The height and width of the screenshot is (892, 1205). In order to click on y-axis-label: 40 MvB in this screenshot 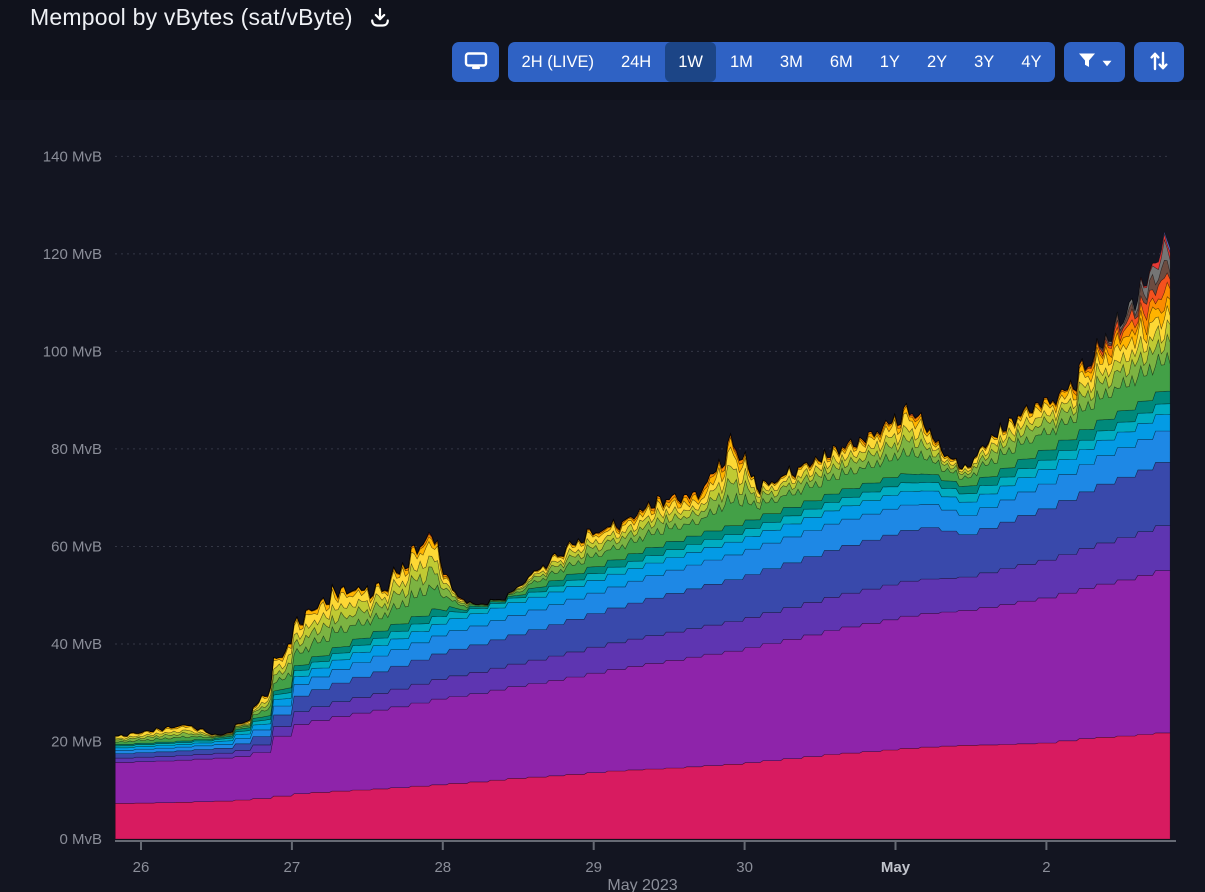, I will do `click(76, 644)`.